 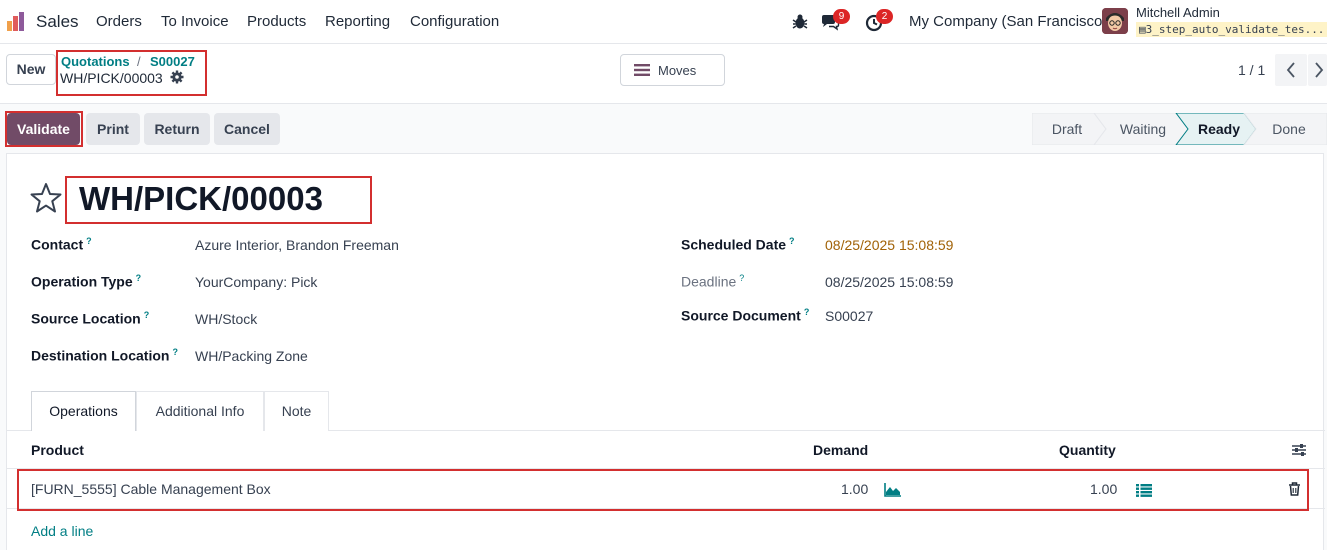 What do you see at coordinates (841, 16) in the screenshot?
I see `messages-count-badge: 9` at bounding box center [841, 16].